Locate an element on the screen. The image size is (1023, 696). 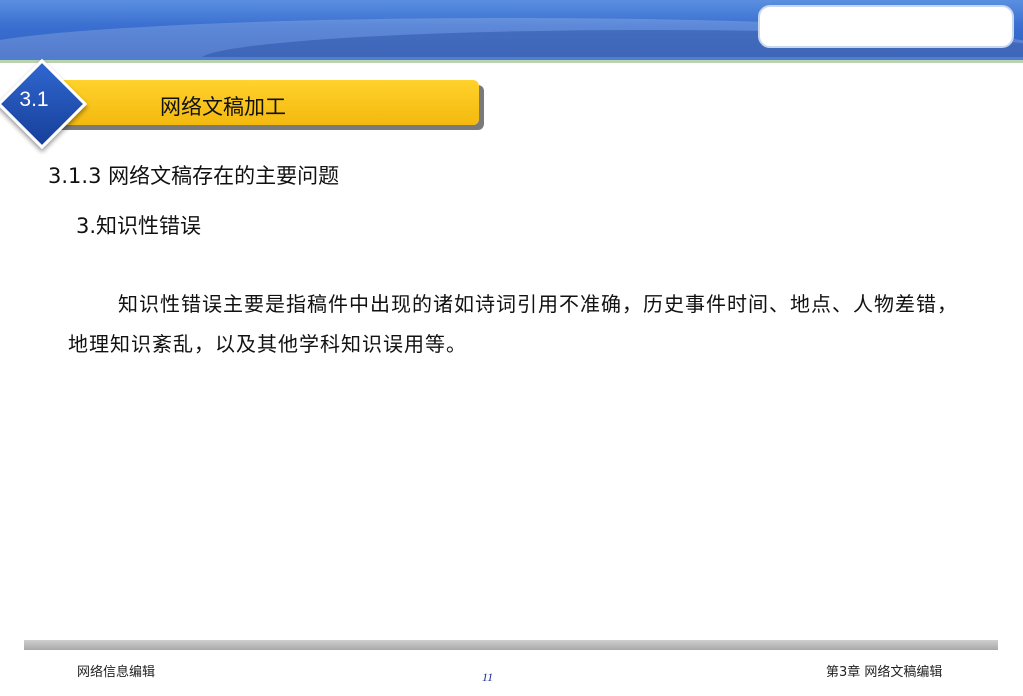
section-title: 网络文稿加工 is located at coordinates (223, 107).